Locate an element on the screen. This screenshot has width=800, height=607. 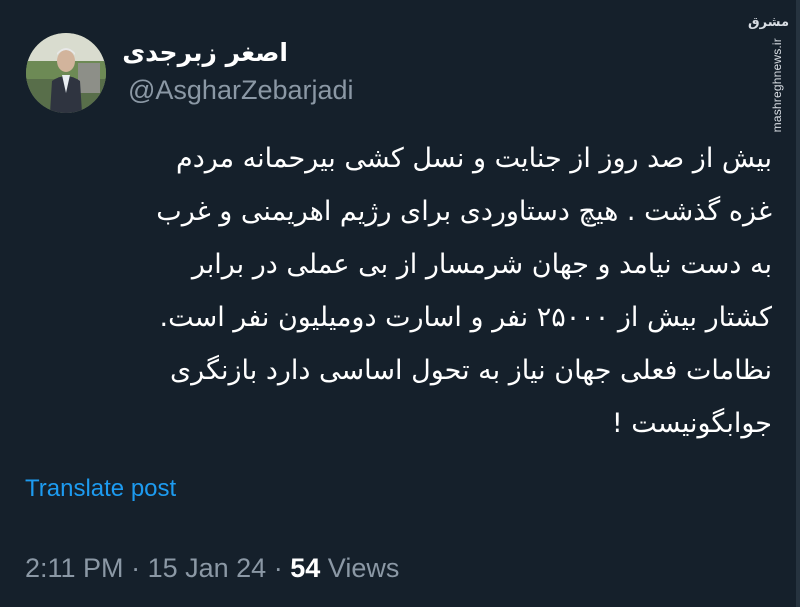
tweet-date: 15 Jan 24 is located at coordinates (207, 568).